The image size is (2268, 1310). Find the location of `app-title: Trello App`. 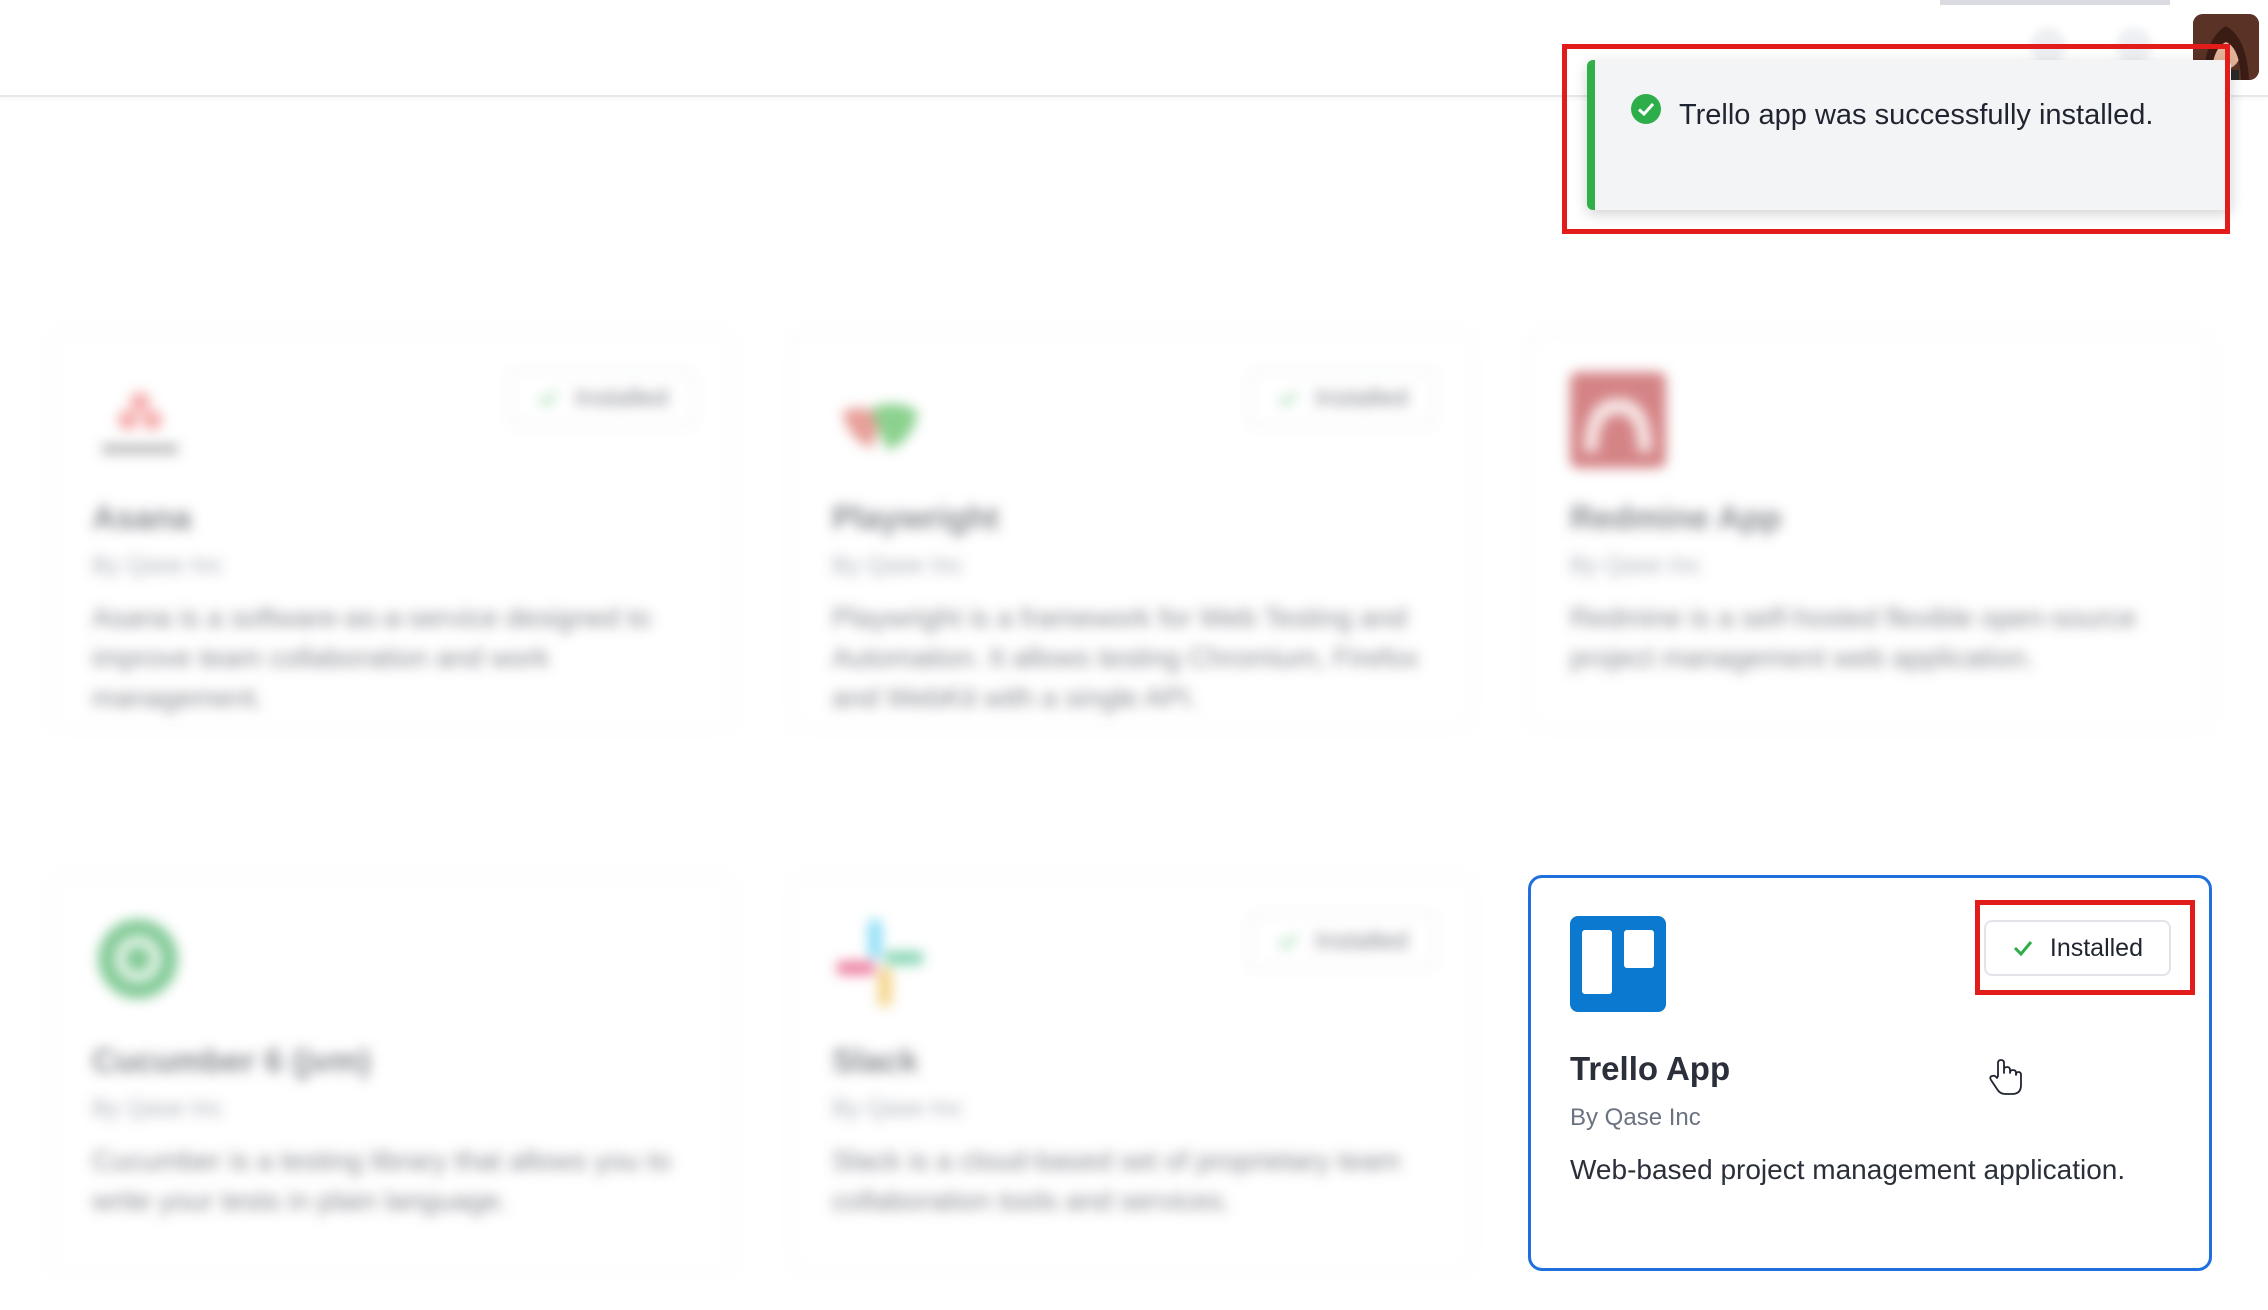

app-title: Trello App is located at coordinates (1650, 1068).